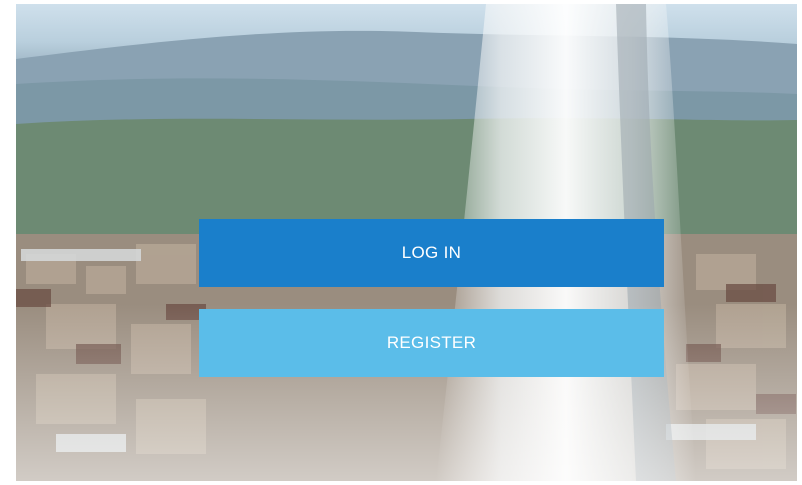 Image resolution: width=802 pixels, height=485 pixels. What do you see at coordinates (431, 343) in the screenshot?
I see `register-button: REGISTER` at bounding box center [431, 343].